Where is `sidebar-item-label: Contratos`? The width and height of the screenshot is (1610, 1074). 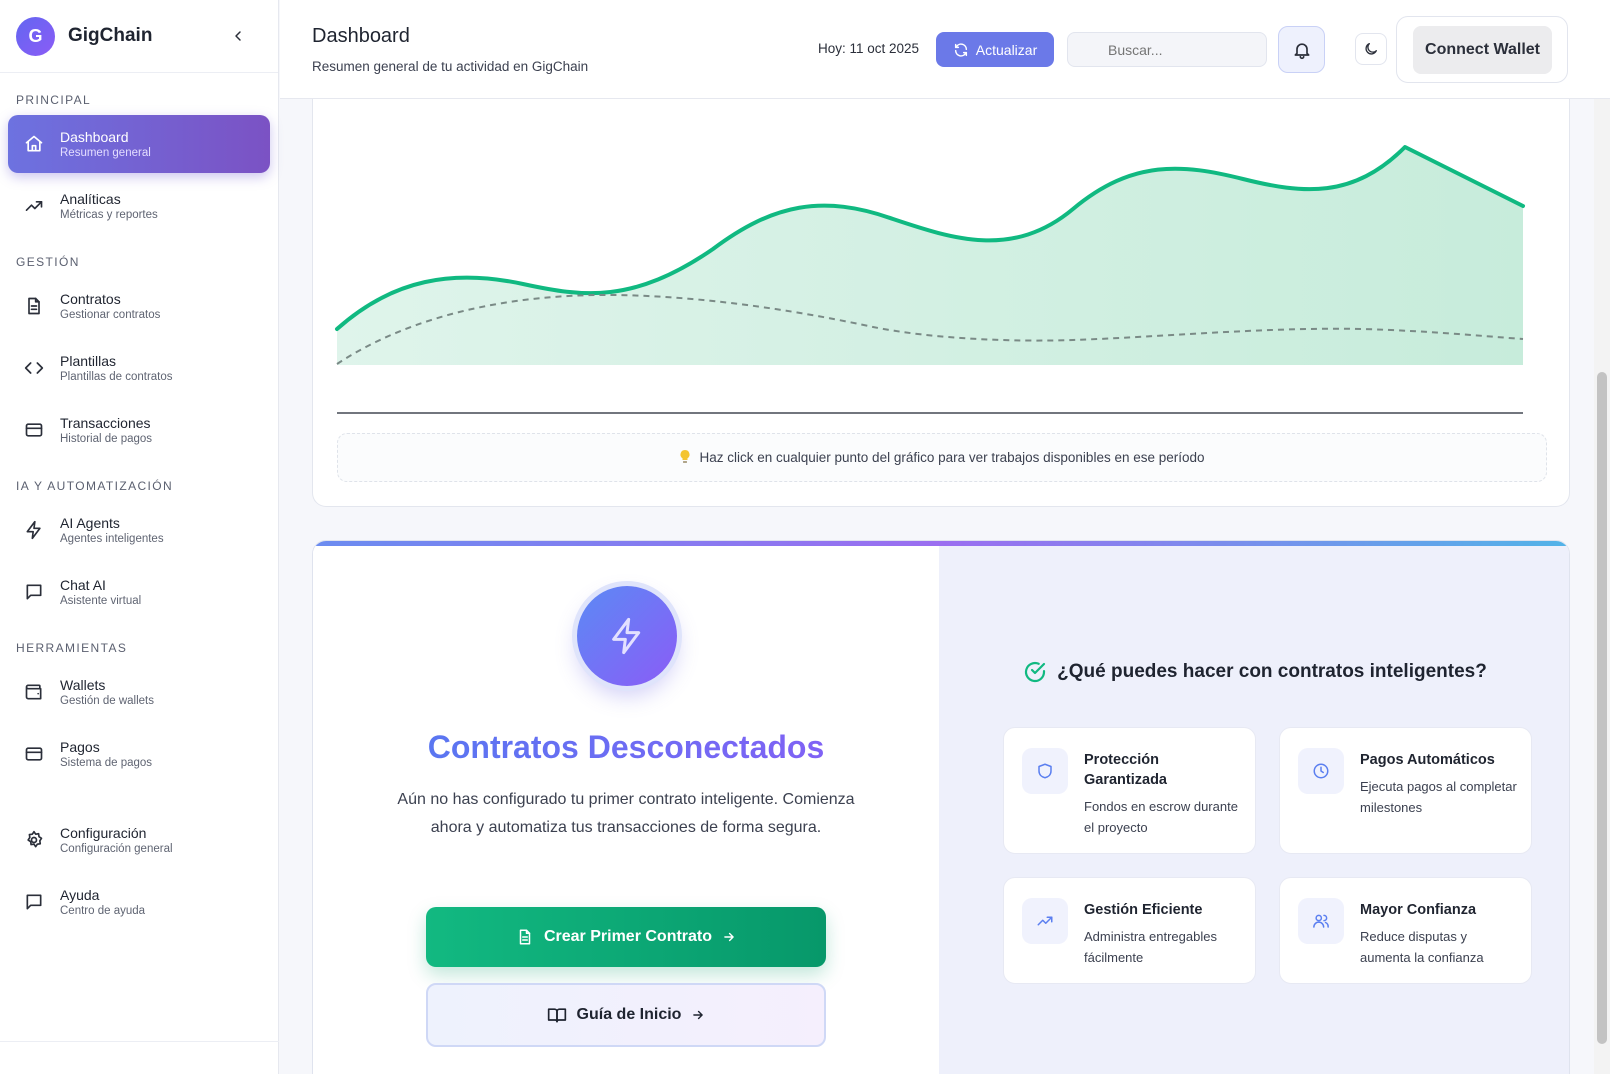
sidebar-item-label: Contratos is located at coordinates (90, 299).